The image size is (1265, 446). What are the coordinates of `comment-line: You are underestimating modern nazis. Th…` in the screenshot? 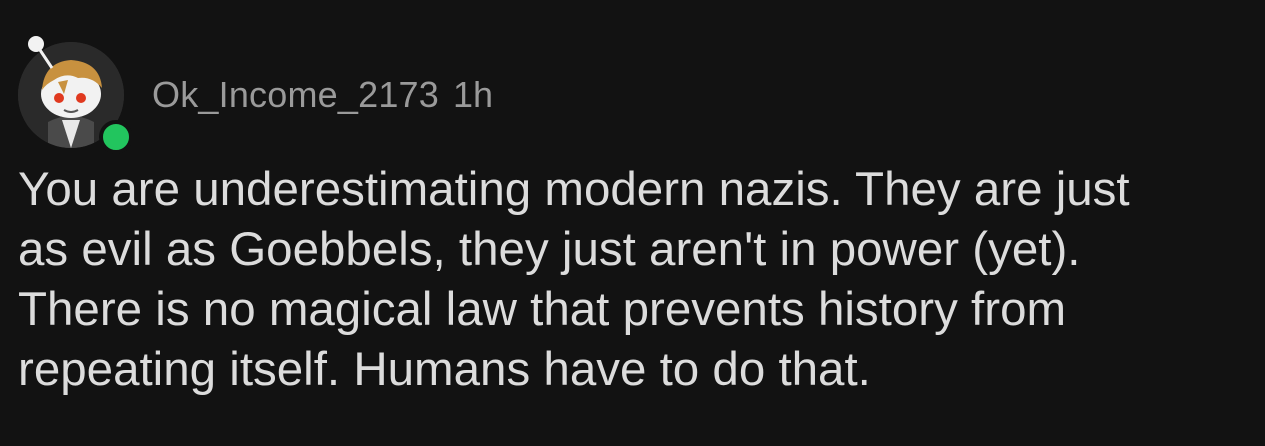 It's located at (574, 189).